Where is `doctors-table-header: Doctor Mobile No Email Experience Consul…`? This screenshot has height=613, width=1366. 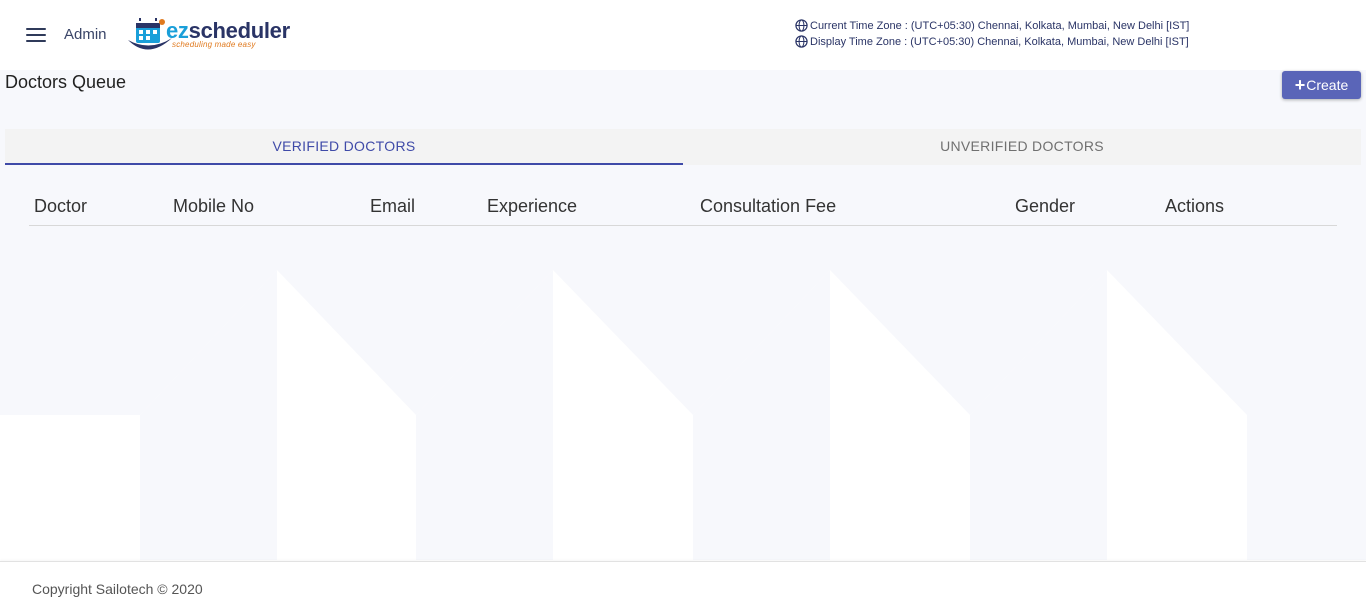 doctors-table-header: Doctor Mobile No Email Experience Consul… is located at coordinates (683, 207).